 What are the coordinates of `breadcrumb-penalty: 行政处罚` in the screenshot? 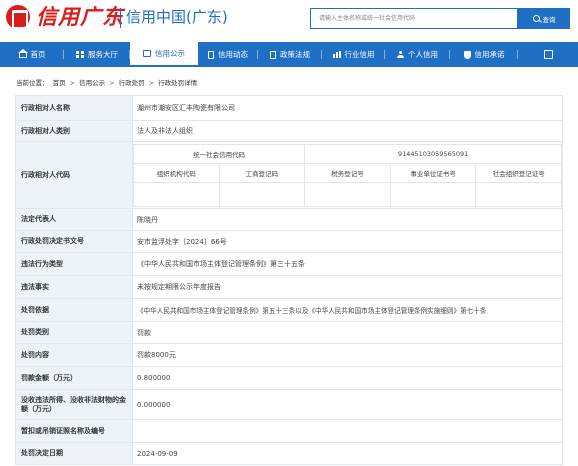 It's located at (132, 83).